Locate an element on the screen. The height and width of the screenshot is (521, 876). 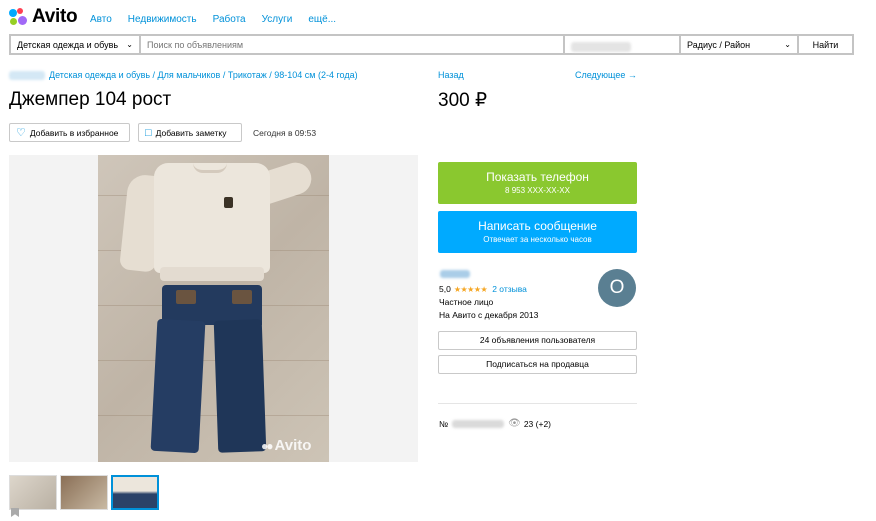
ad-meta: № 👁 23 (+2) is located at coordinates (495, 423).